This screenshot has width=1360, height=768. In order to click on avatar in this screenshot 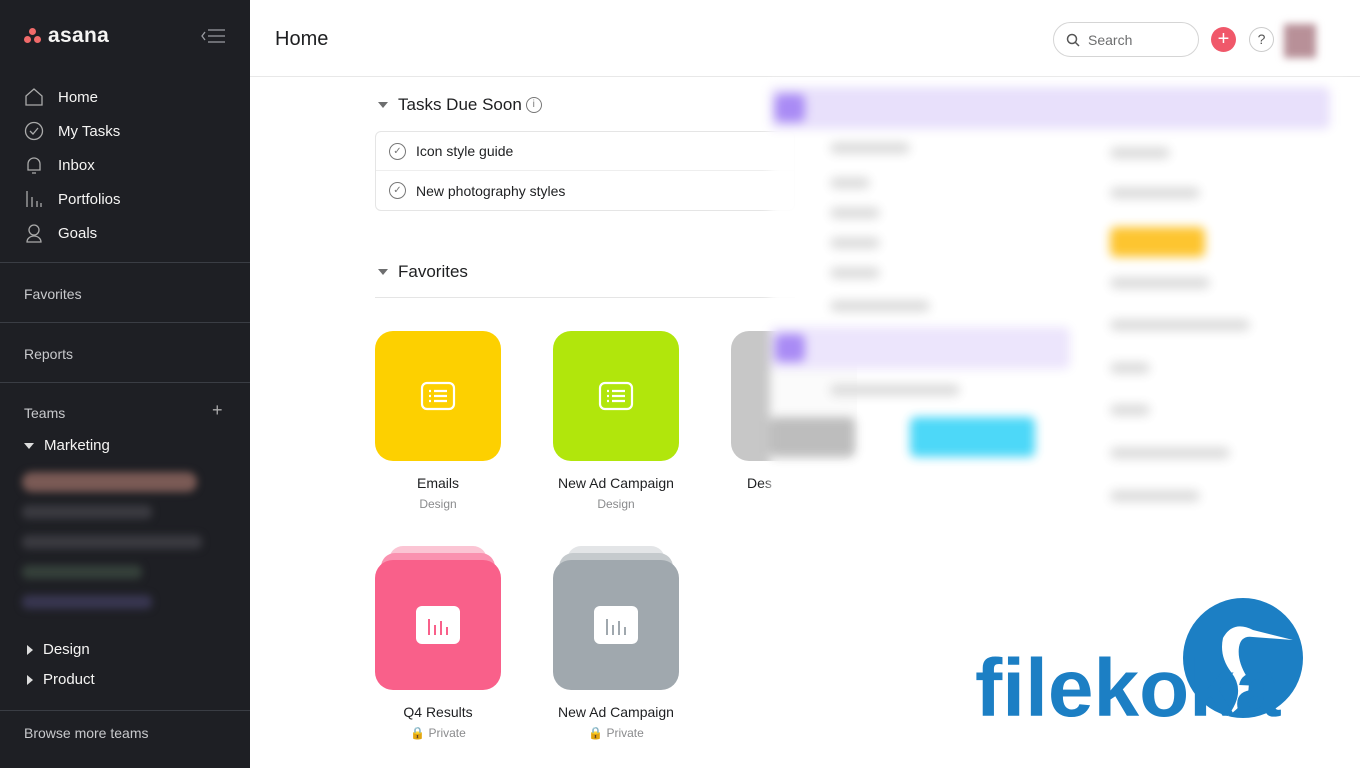, I will do `click(1300, 41)`.